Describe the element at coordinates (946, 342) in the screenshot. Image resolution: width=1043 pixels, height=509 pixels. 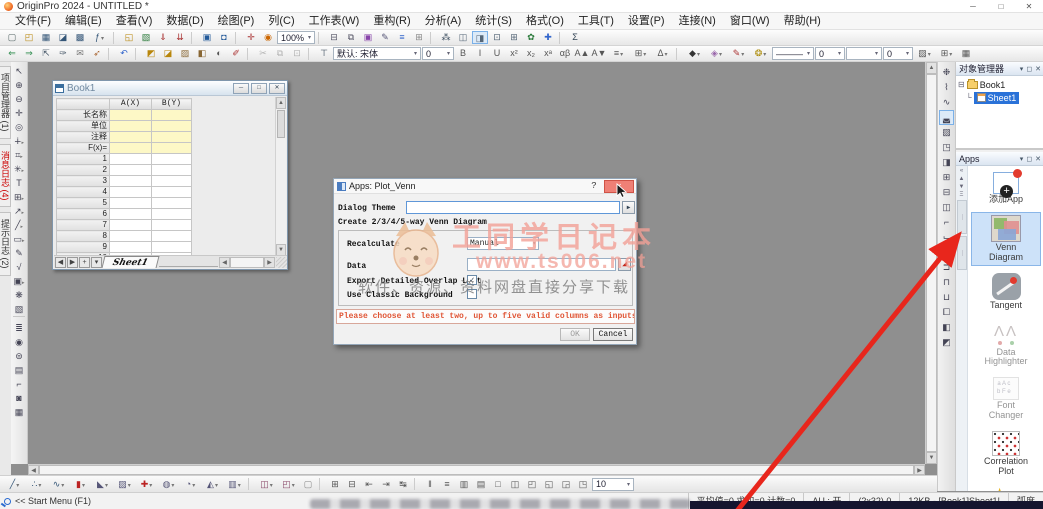
I see `graph-props: ◩` at that location.